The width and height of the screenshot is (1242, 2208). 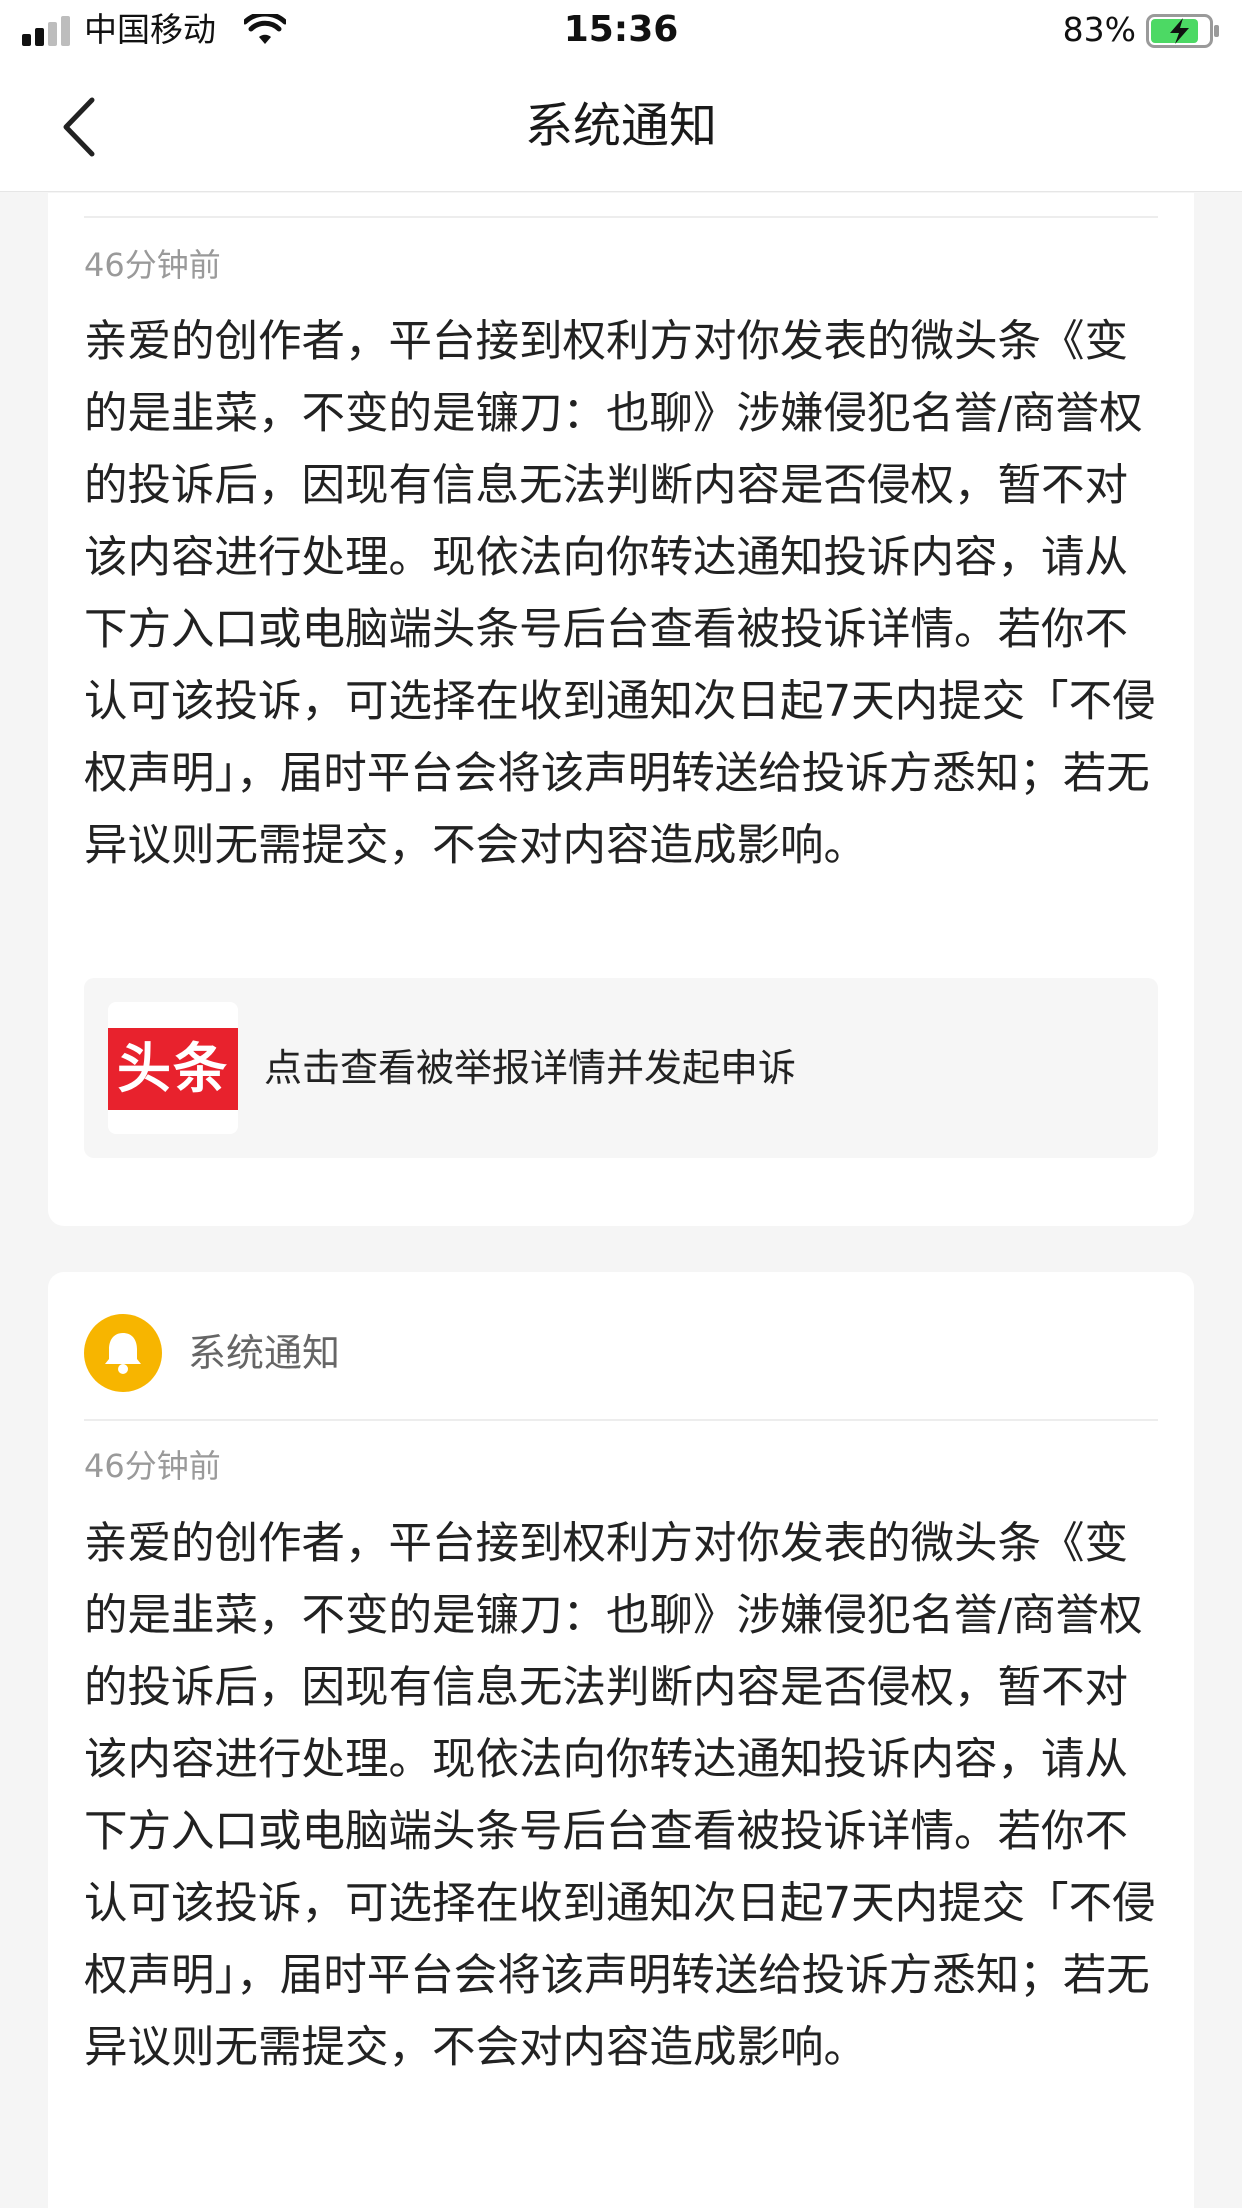 I want to click on nav-bar: 系统通知, so click(x=621, y=127).